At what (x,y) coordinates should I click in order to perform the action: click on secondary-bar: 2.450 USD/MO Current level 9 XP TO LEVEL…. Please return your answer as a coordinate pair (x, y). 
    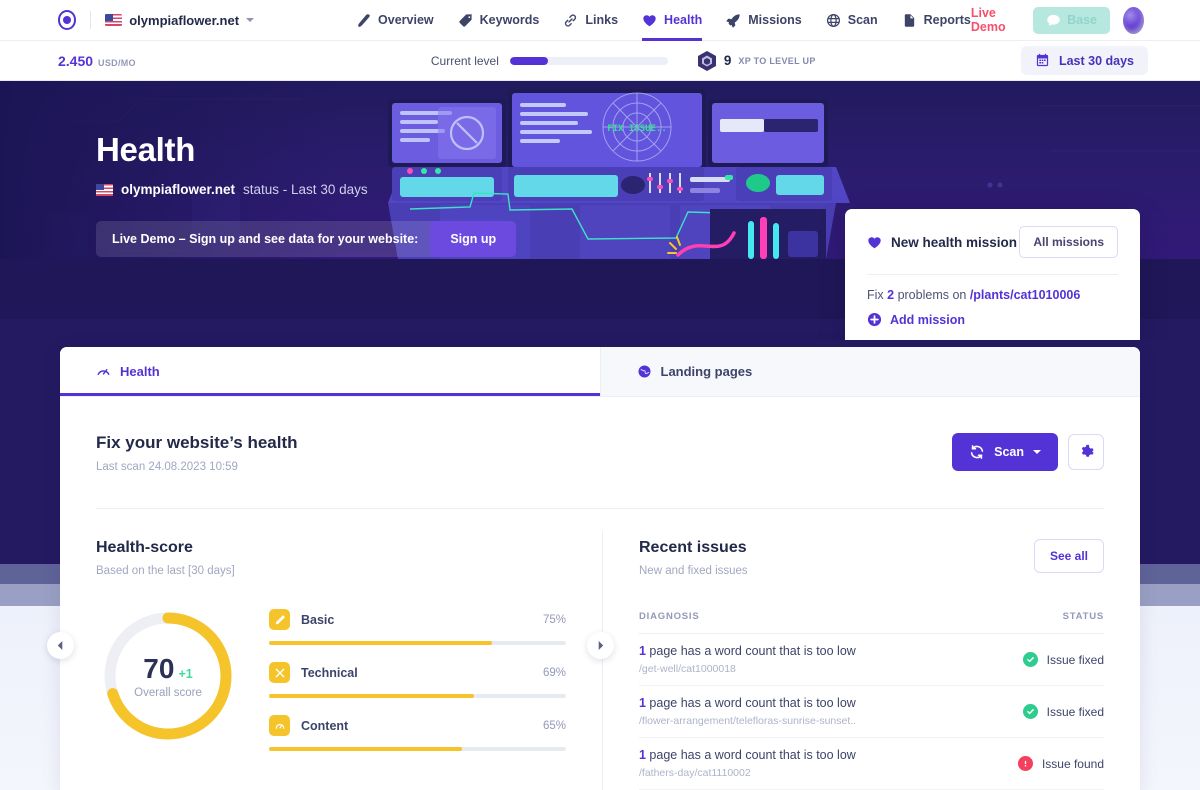
    Looking at the image, I should click on (600, 61).